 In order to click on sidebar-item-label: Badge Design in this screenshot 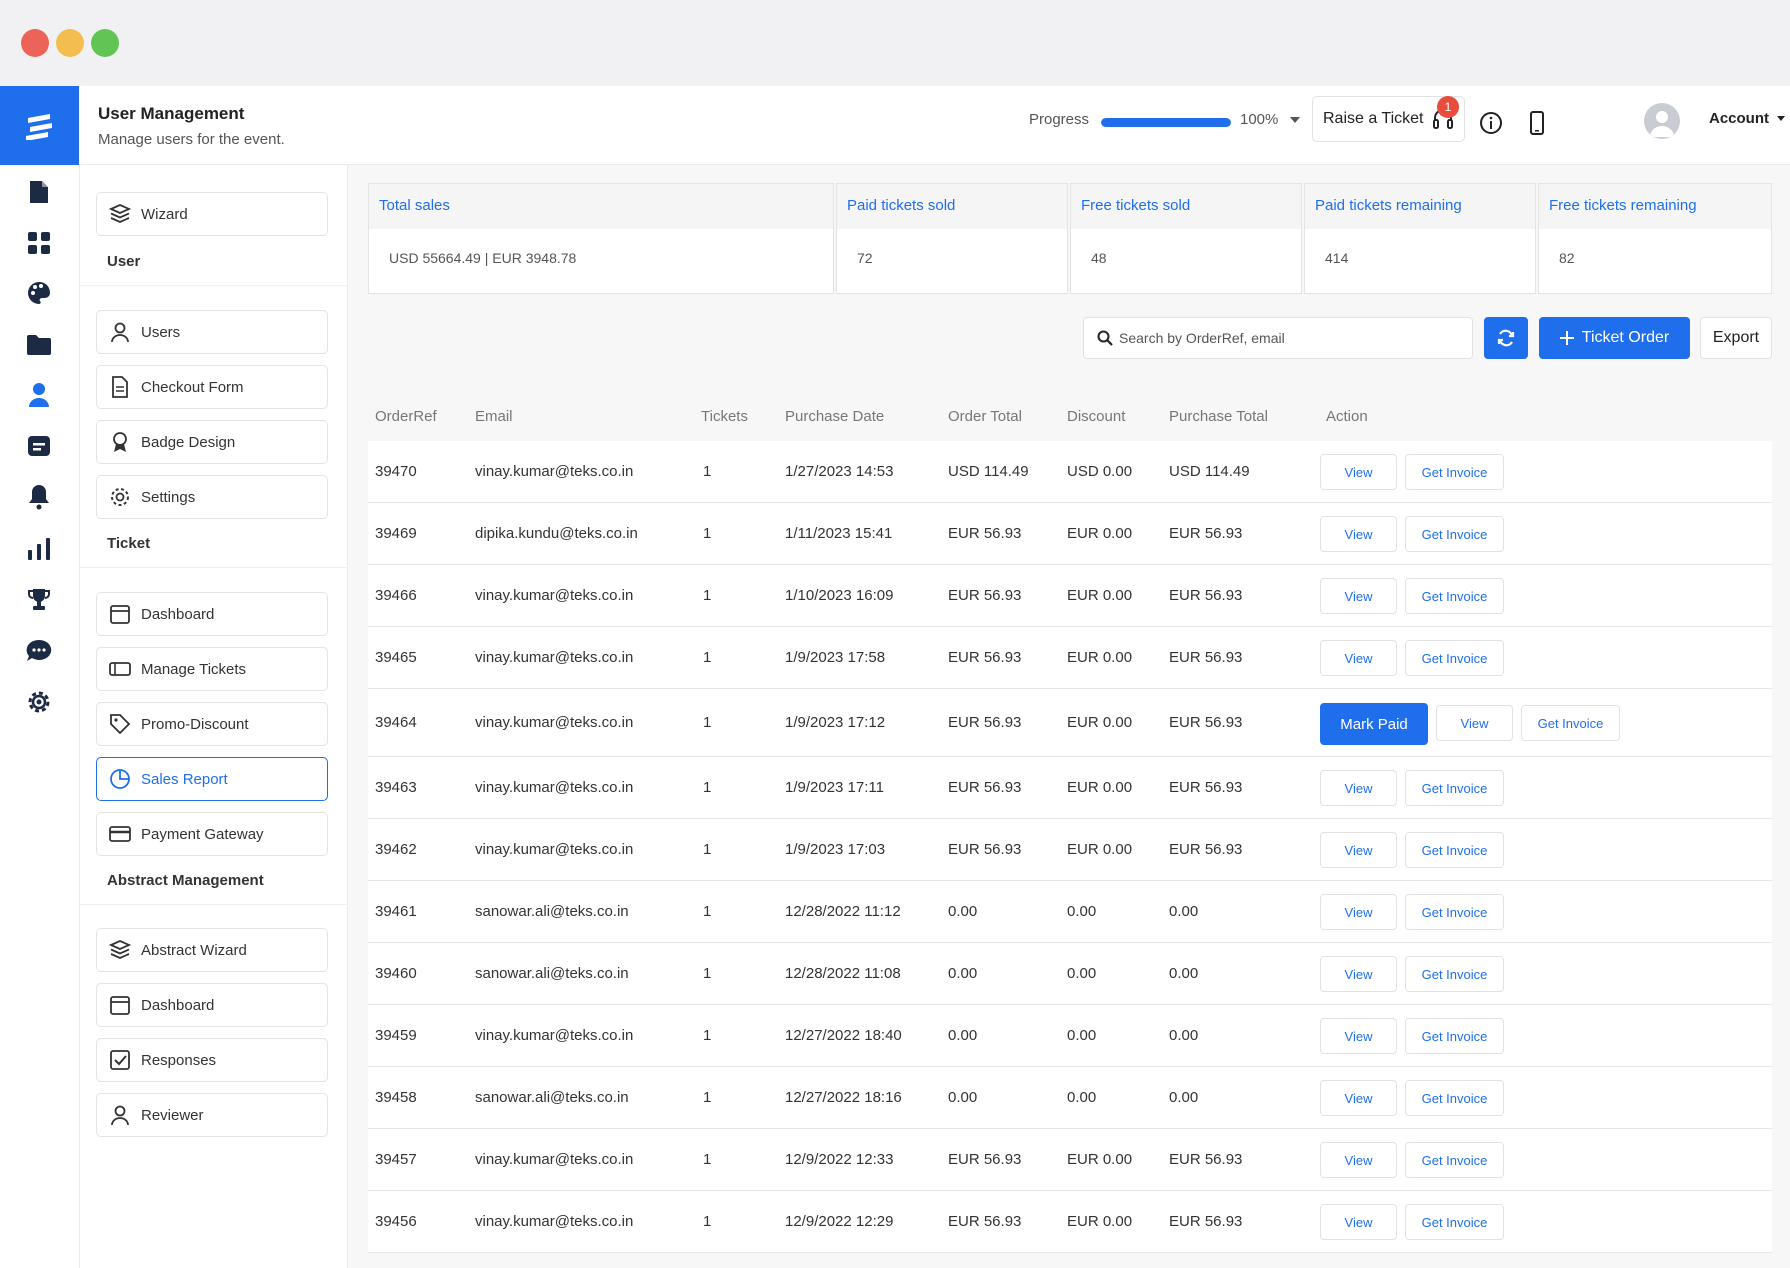, I will do `click(188, 442)`.